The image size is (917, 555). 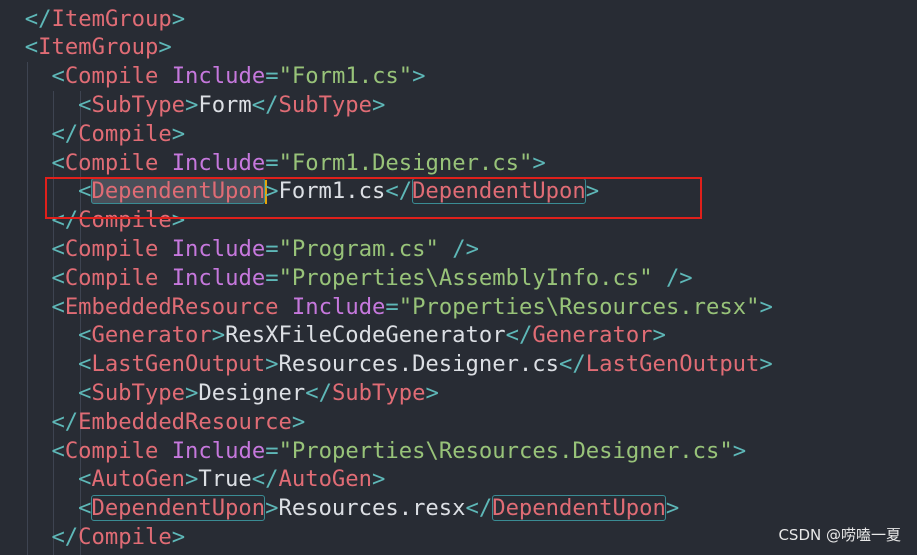 What do you see at coordinates (225, 479) in the screenshot?
I see `token-text: True` at bounding box center [225, 479].